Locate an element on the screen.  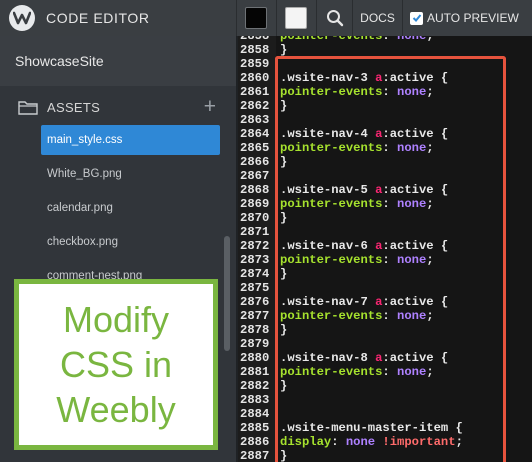
weebly-w-glyph is located at coordinates (22, 18).